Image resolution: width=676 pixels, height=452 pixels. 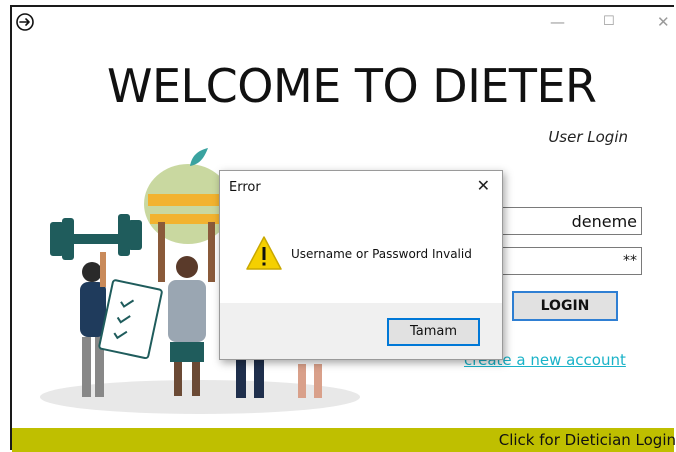 I want to click on warning-icon, so click(x=264, y=253).